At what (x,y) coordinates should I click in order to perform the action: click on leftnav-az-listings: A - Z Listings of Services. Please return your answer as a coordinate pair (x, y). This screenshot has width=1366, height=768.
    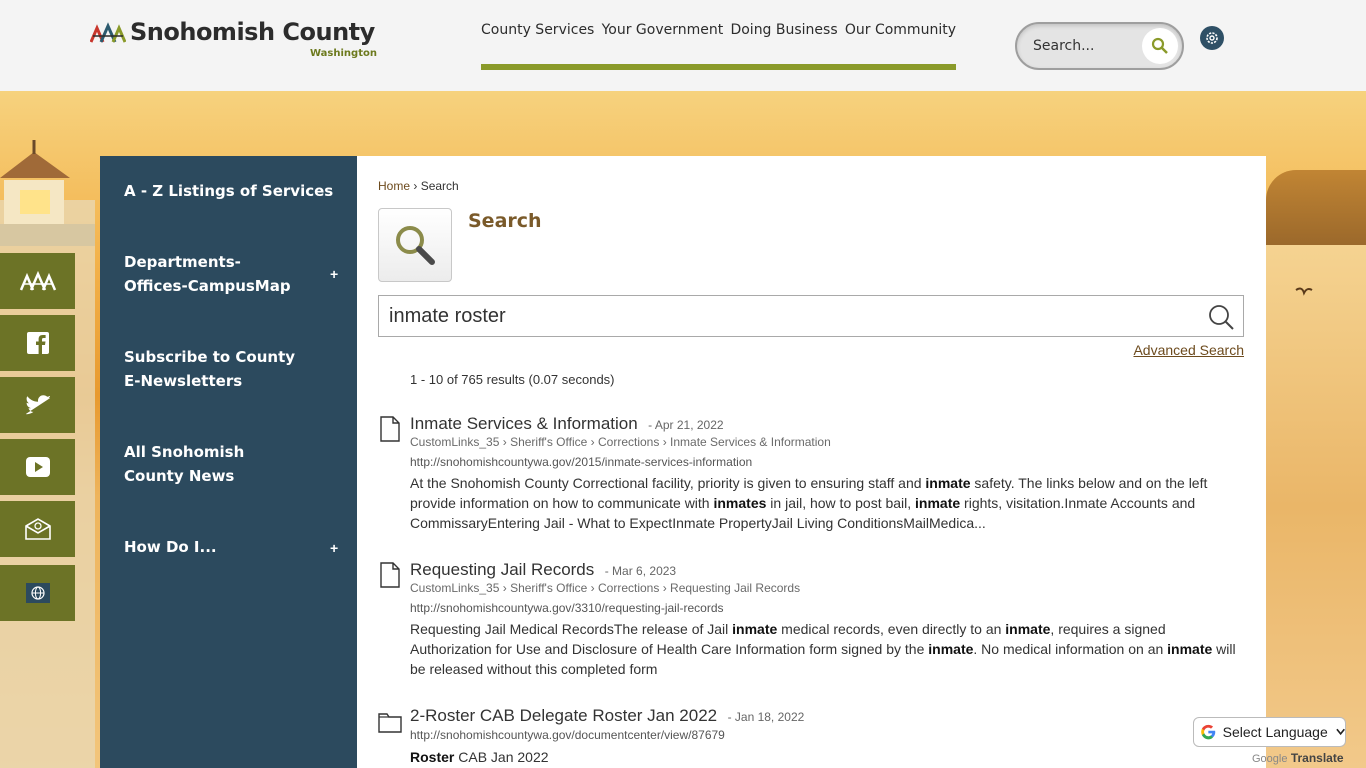
    Looking at the image, I should click on (234, 191).